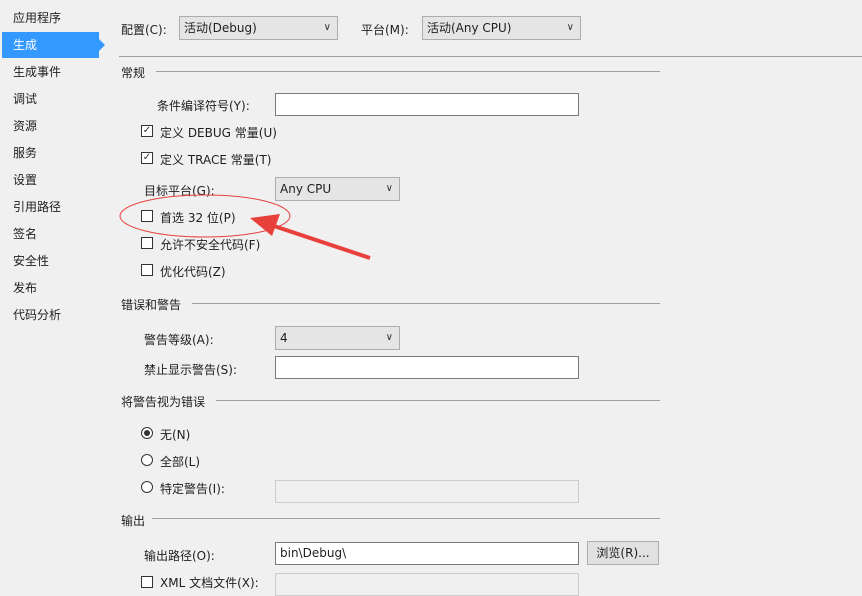  I want to click on output-divider, so click(406, 518).